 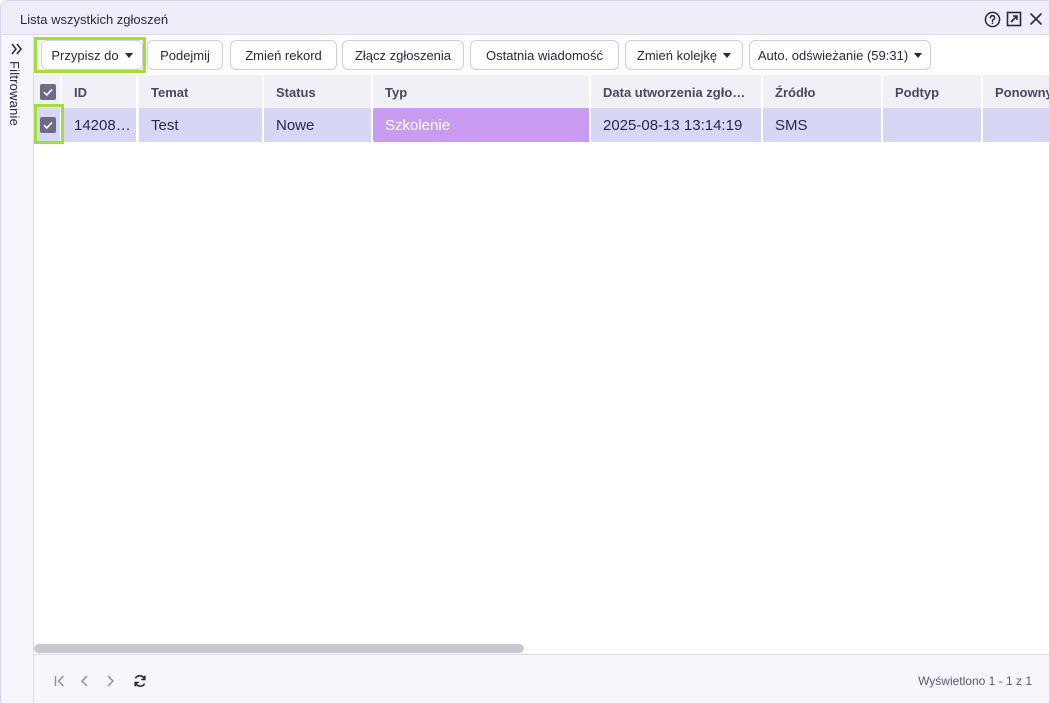 I want to click on change-queue-button: Zmień kolejkę, so click(x=684, y=55).